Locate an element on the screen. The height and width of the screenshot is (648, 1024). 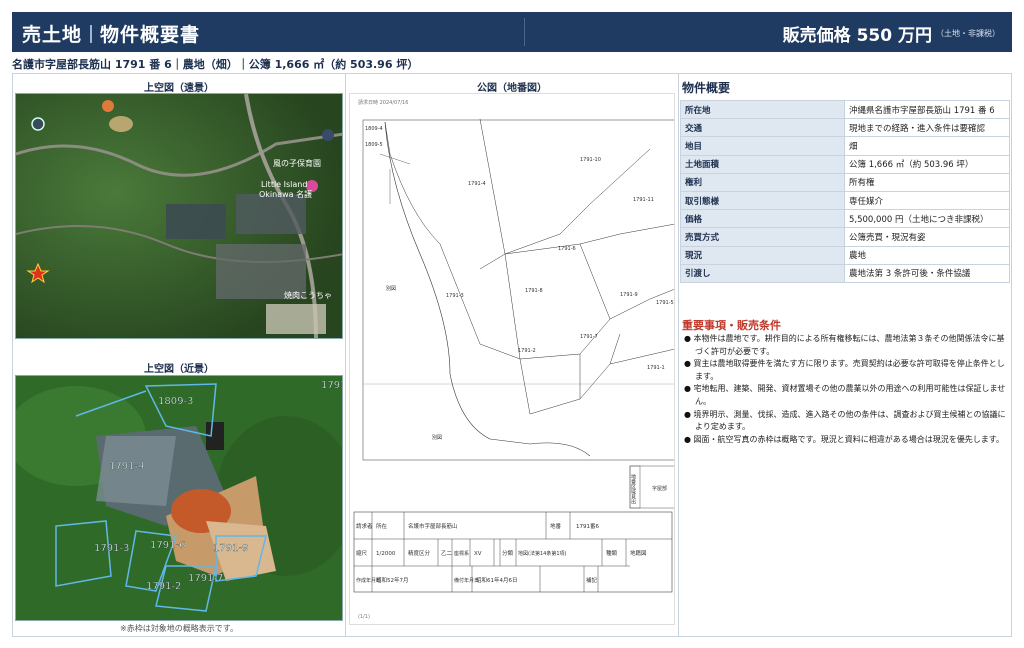
table-row: 引渡し 農地法第 3 条許可後・条件協議 is located at coordinates (845, 273).